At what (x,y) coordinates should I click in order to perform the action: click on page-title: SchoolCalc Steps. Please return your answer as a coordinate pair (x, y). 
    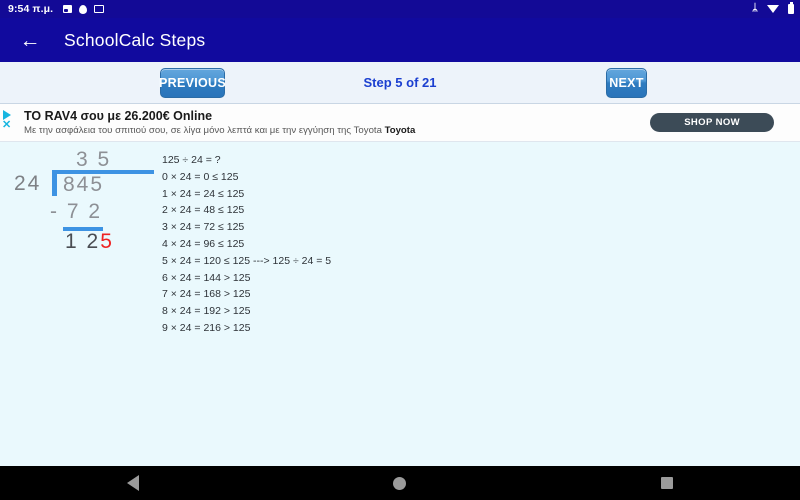
    Looking at the image, I should click on (135, 39).